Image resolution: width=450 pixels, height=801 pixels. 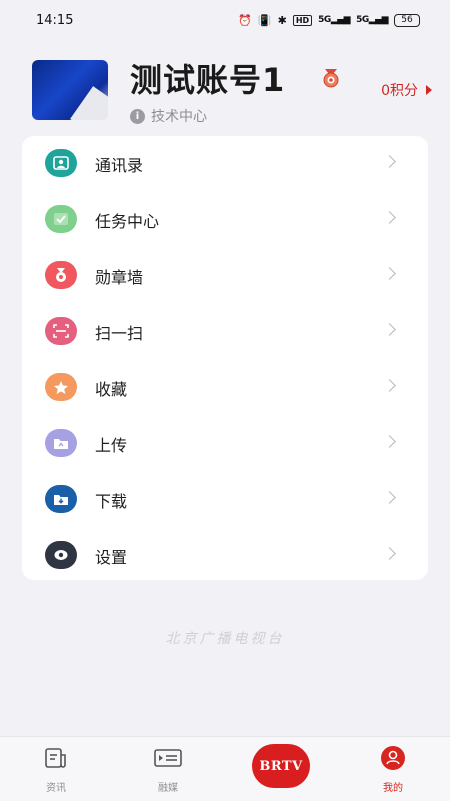 I want to click on medal-icon, so click(x=61, y=275).